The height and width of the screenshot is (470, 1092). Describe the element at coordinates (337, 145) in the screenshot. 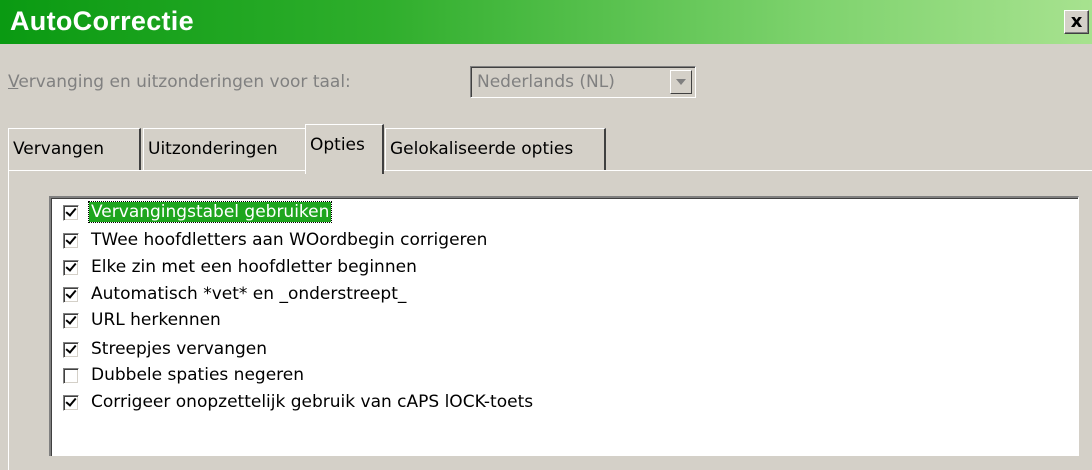

I see `tab-label: Opties` at that location.